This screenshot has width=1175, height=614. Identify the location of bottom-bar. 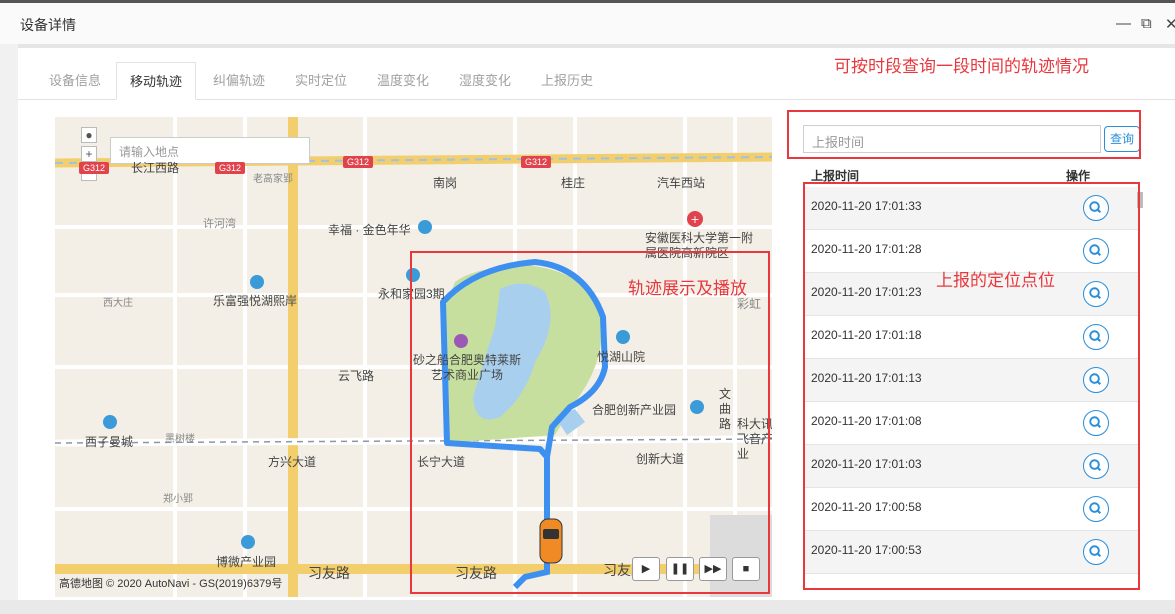
(587, 607).